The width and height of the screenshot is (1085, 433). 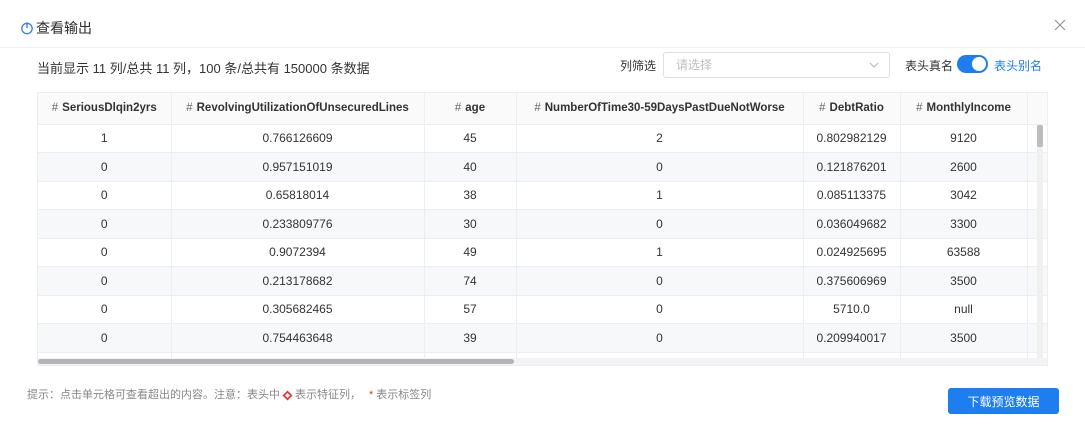 What do you see at coordinates (470, 138) in the screenshot?
I see `table-cell: 45` at bounding box center [470, 138].